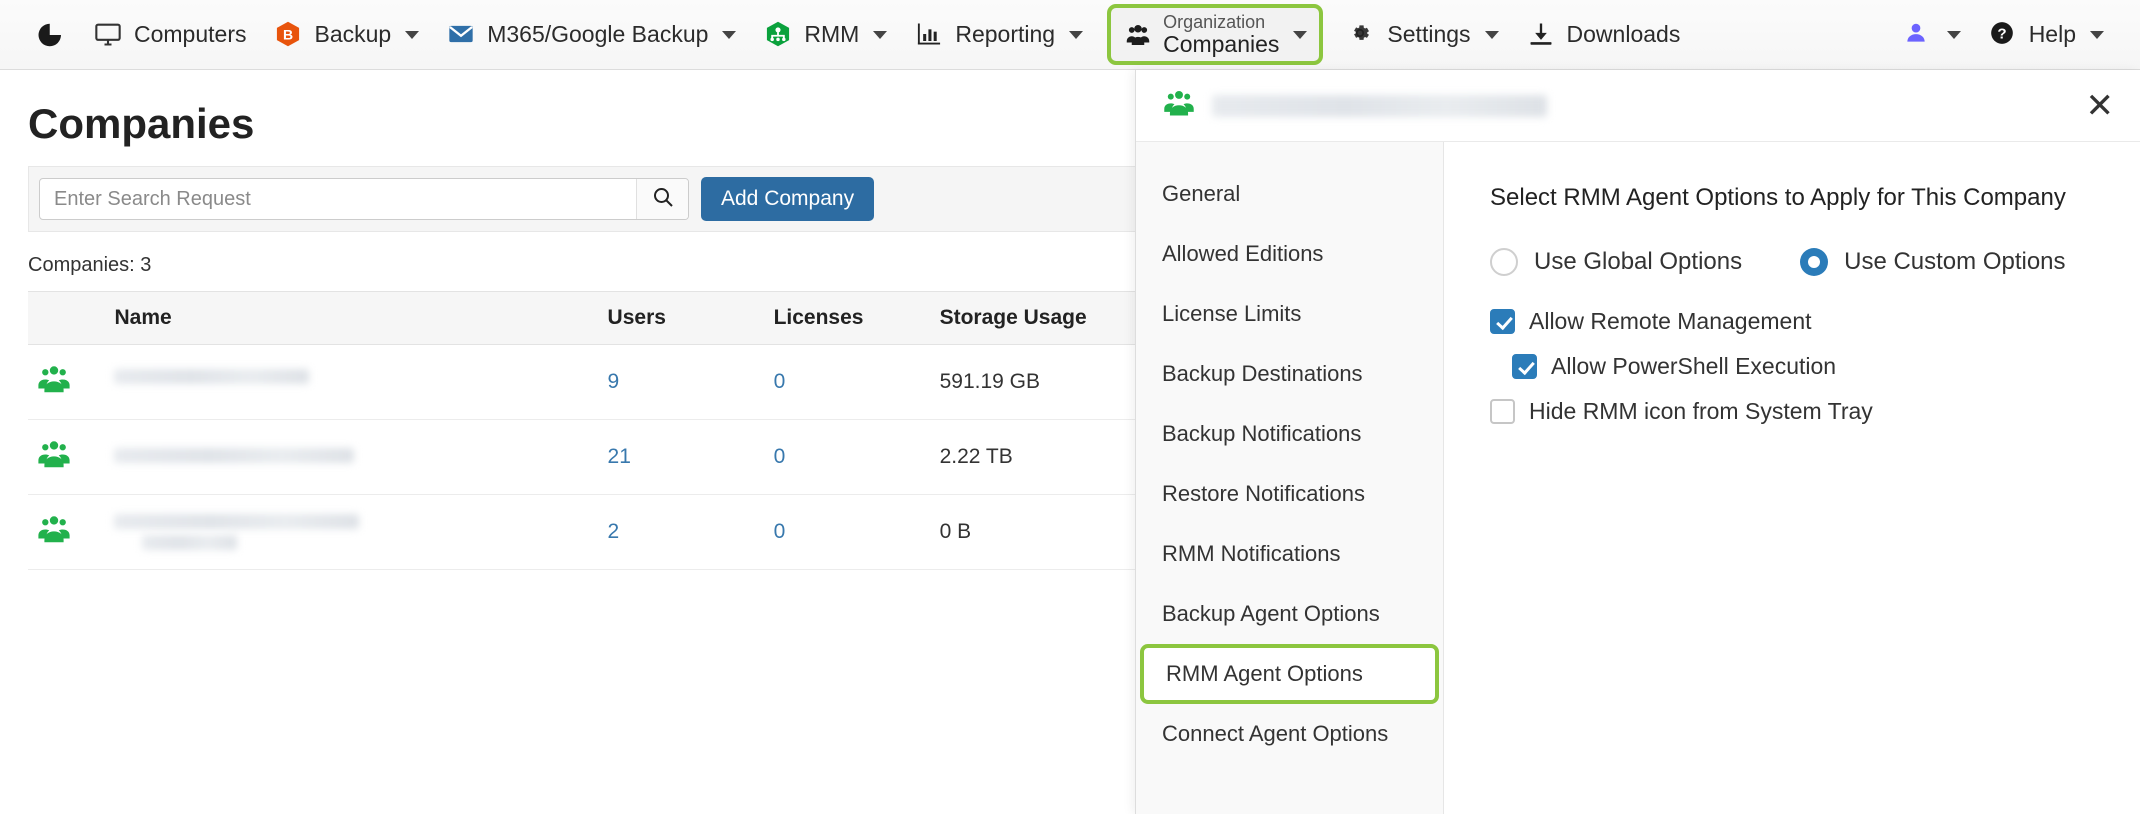 This screenshot has width=2140, height=814. I want to click on panel-menu-item-backup-destinations: Backup Destinations, so click(1289, 374).